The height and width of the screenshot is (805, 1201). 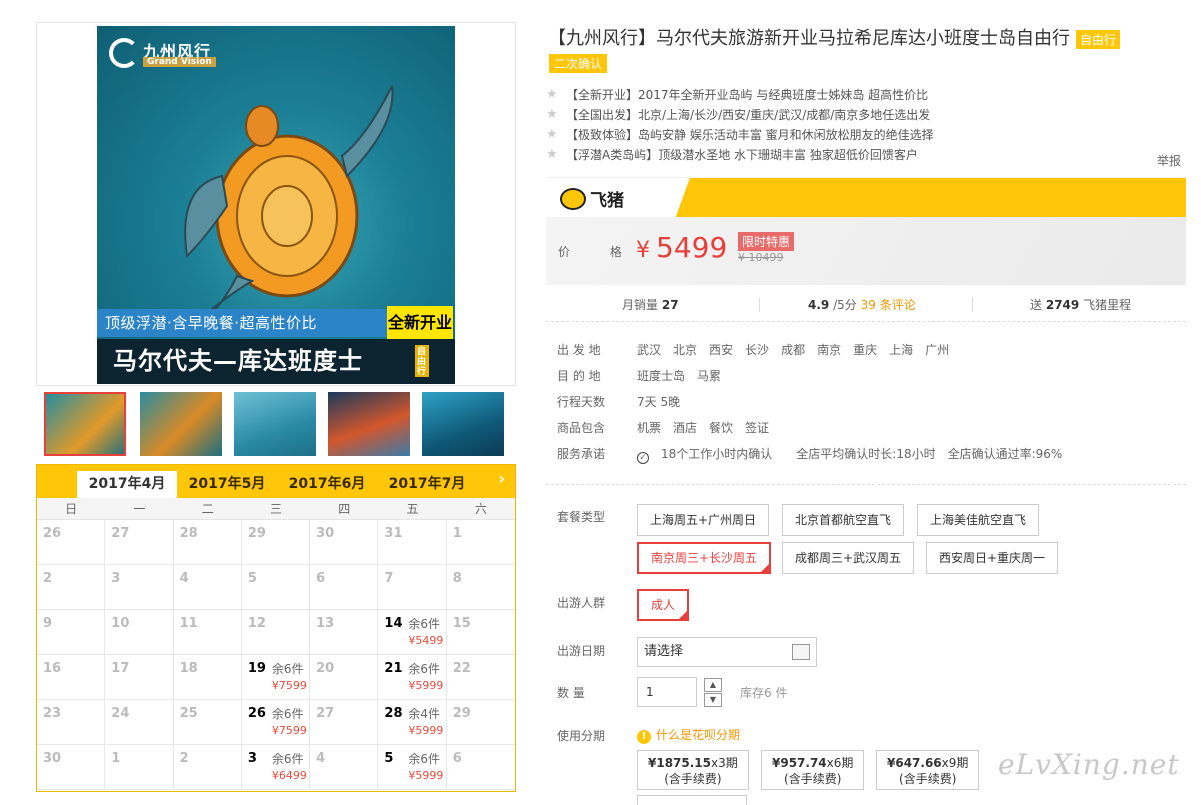 What do you see at coordinates (766, 241) in the screenshot?
I see `promo-badge: 限时特惠` at bounding box center [766, 241].